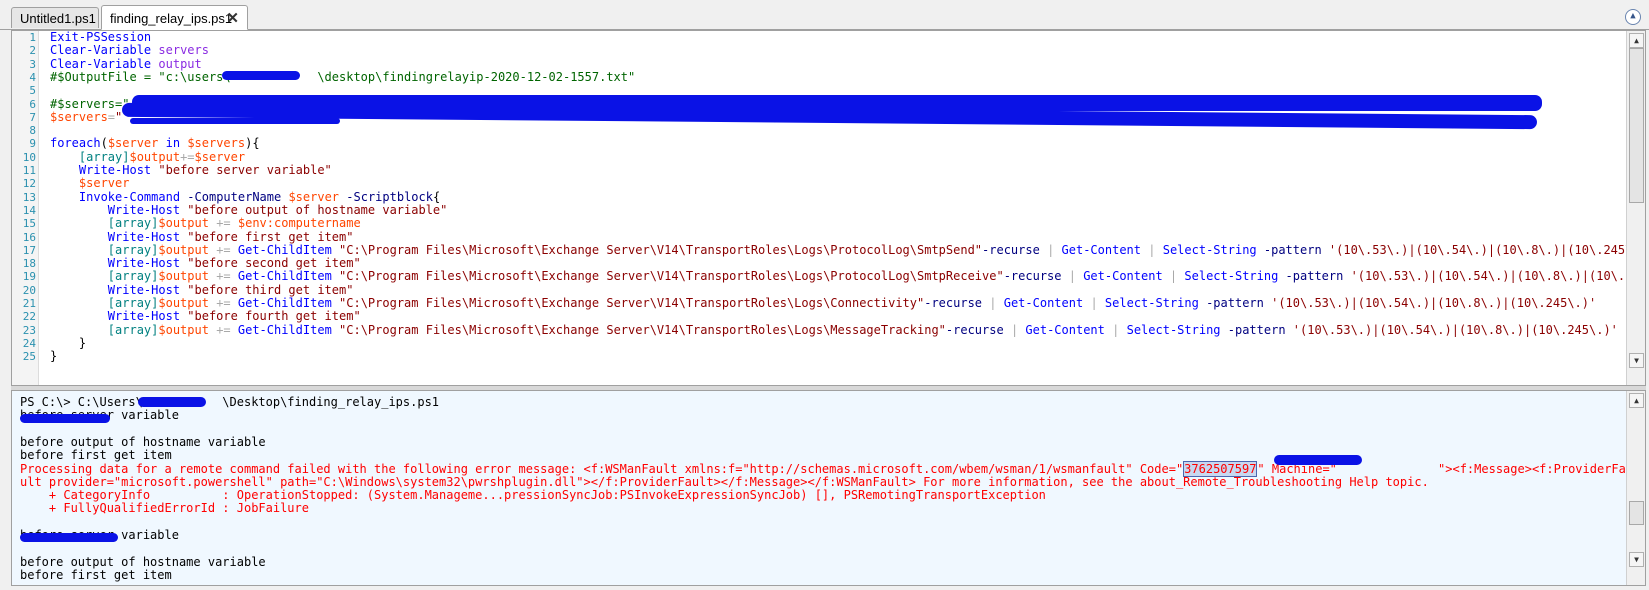  I want to click on code-line: Clear-Variable servers, so click(129, 50).